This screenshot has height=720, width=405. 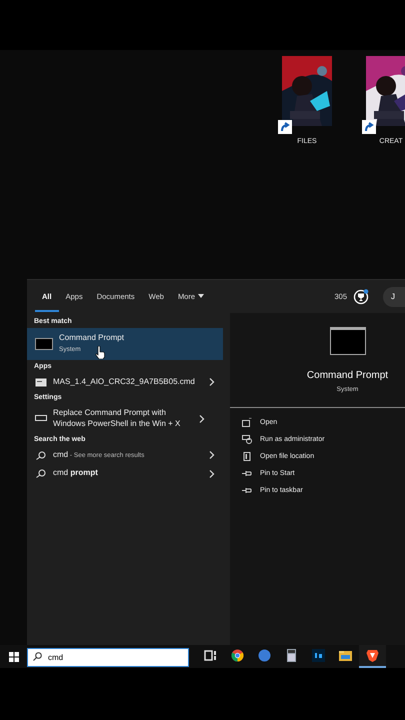 What do you see at coordinates (291, 655) in the screenshot?
I see `calculator-icon` at bounding box center [291, 655].